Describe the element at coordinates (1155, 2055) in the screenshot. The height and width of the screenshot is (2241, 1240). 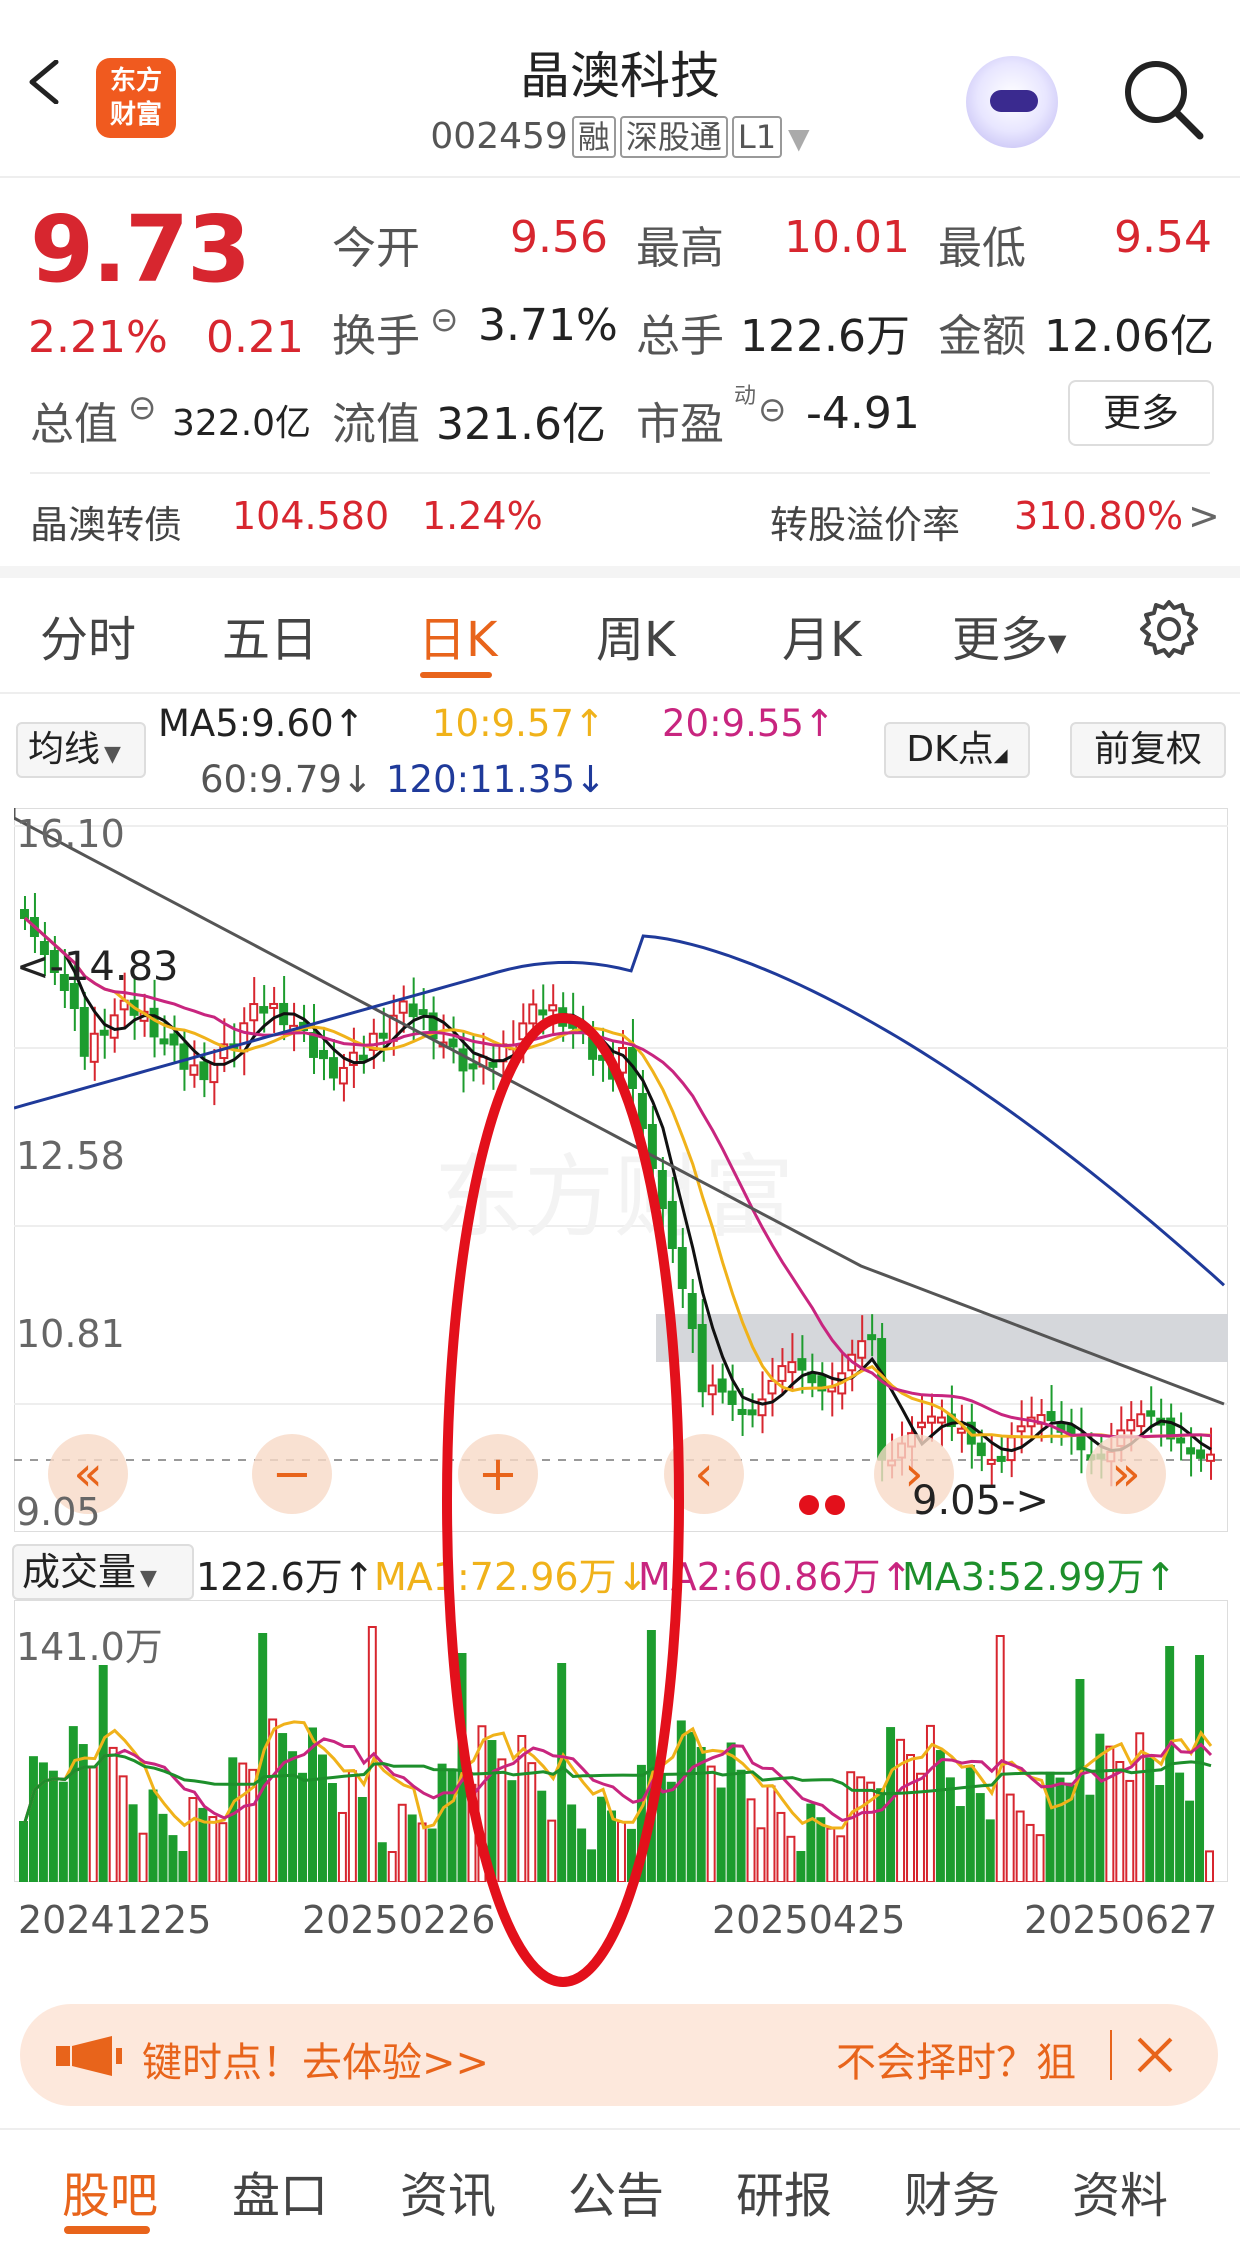
I see `close-icon` at that location.